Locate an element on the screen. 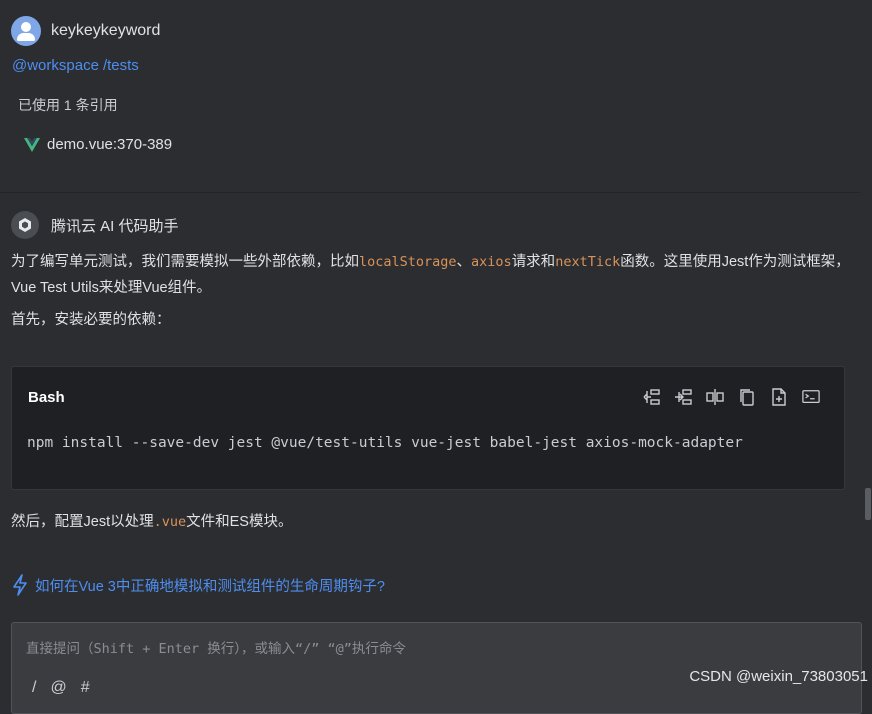 Image resolution: width=872 pixels, height=714 pixels. user-avatar-icon is located at coordinates (26, 31).